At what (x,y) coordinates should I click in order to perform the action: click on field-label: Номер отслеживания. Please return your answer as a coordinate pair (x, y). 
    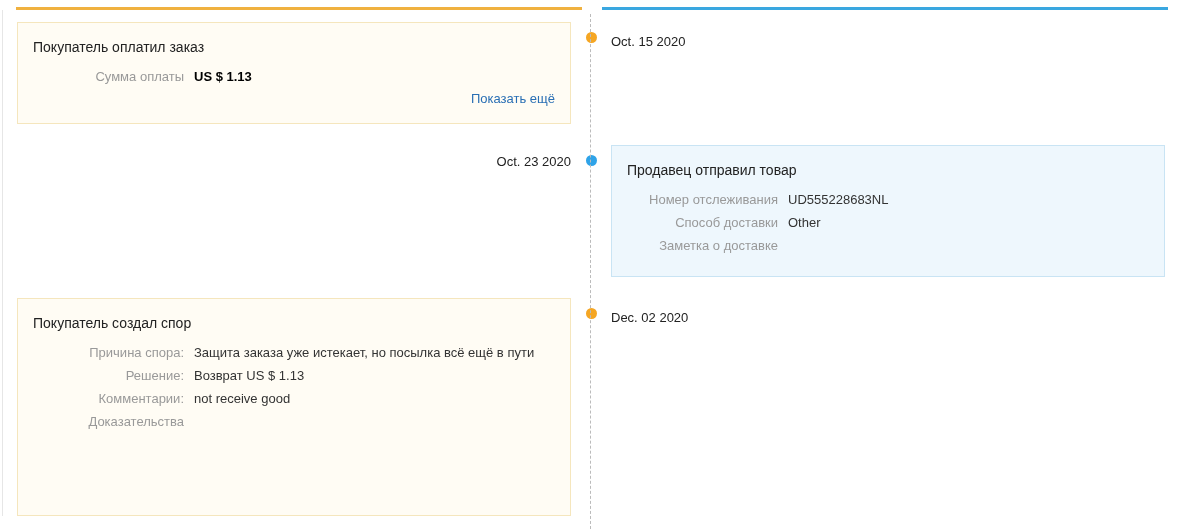
    Looking at the image, I should click on (713, 200).